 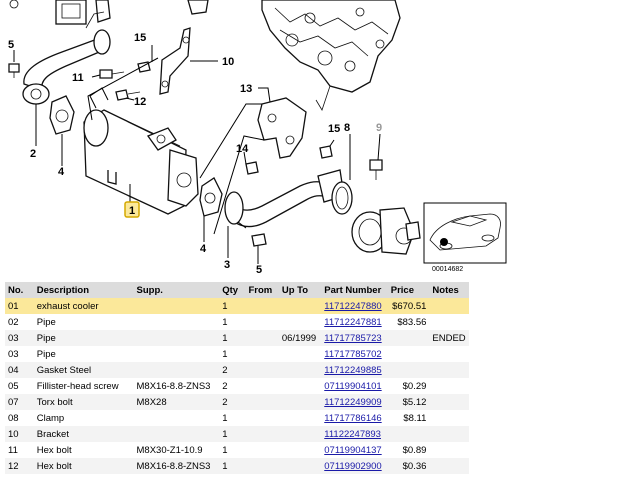 What do you see at coordinates (447, 269) in the screenshot?
I see `diagram-ref-number: 00014682` at bounding box center [447, 269].